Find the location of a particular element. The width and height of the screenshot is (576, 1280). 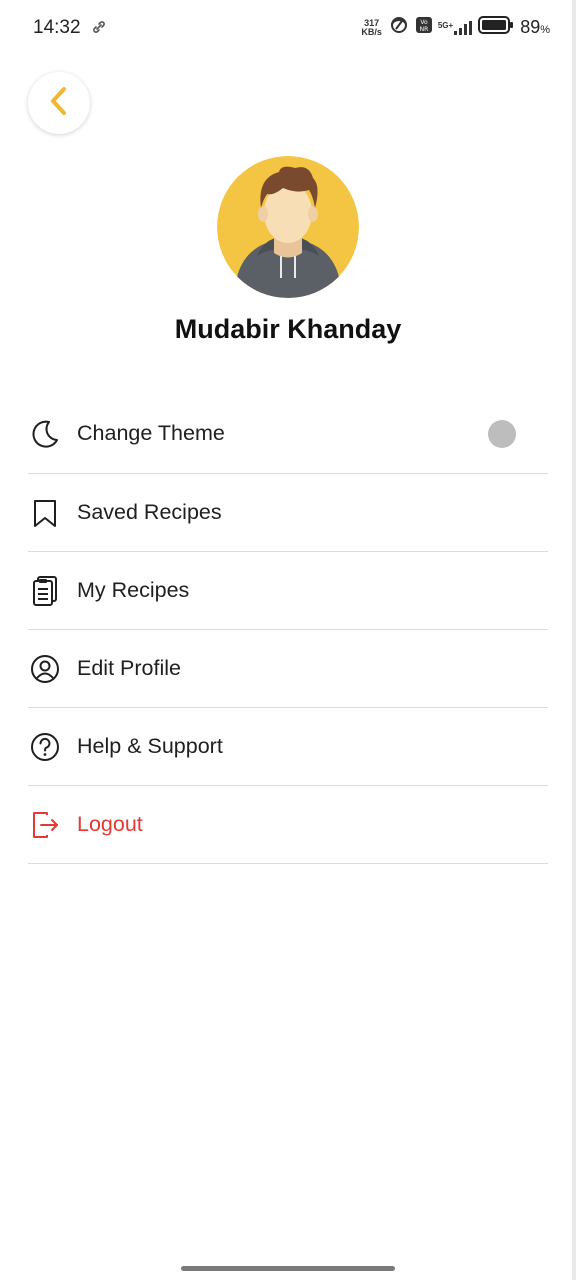

chevron-left-icon is located at coordinates (59, 103).